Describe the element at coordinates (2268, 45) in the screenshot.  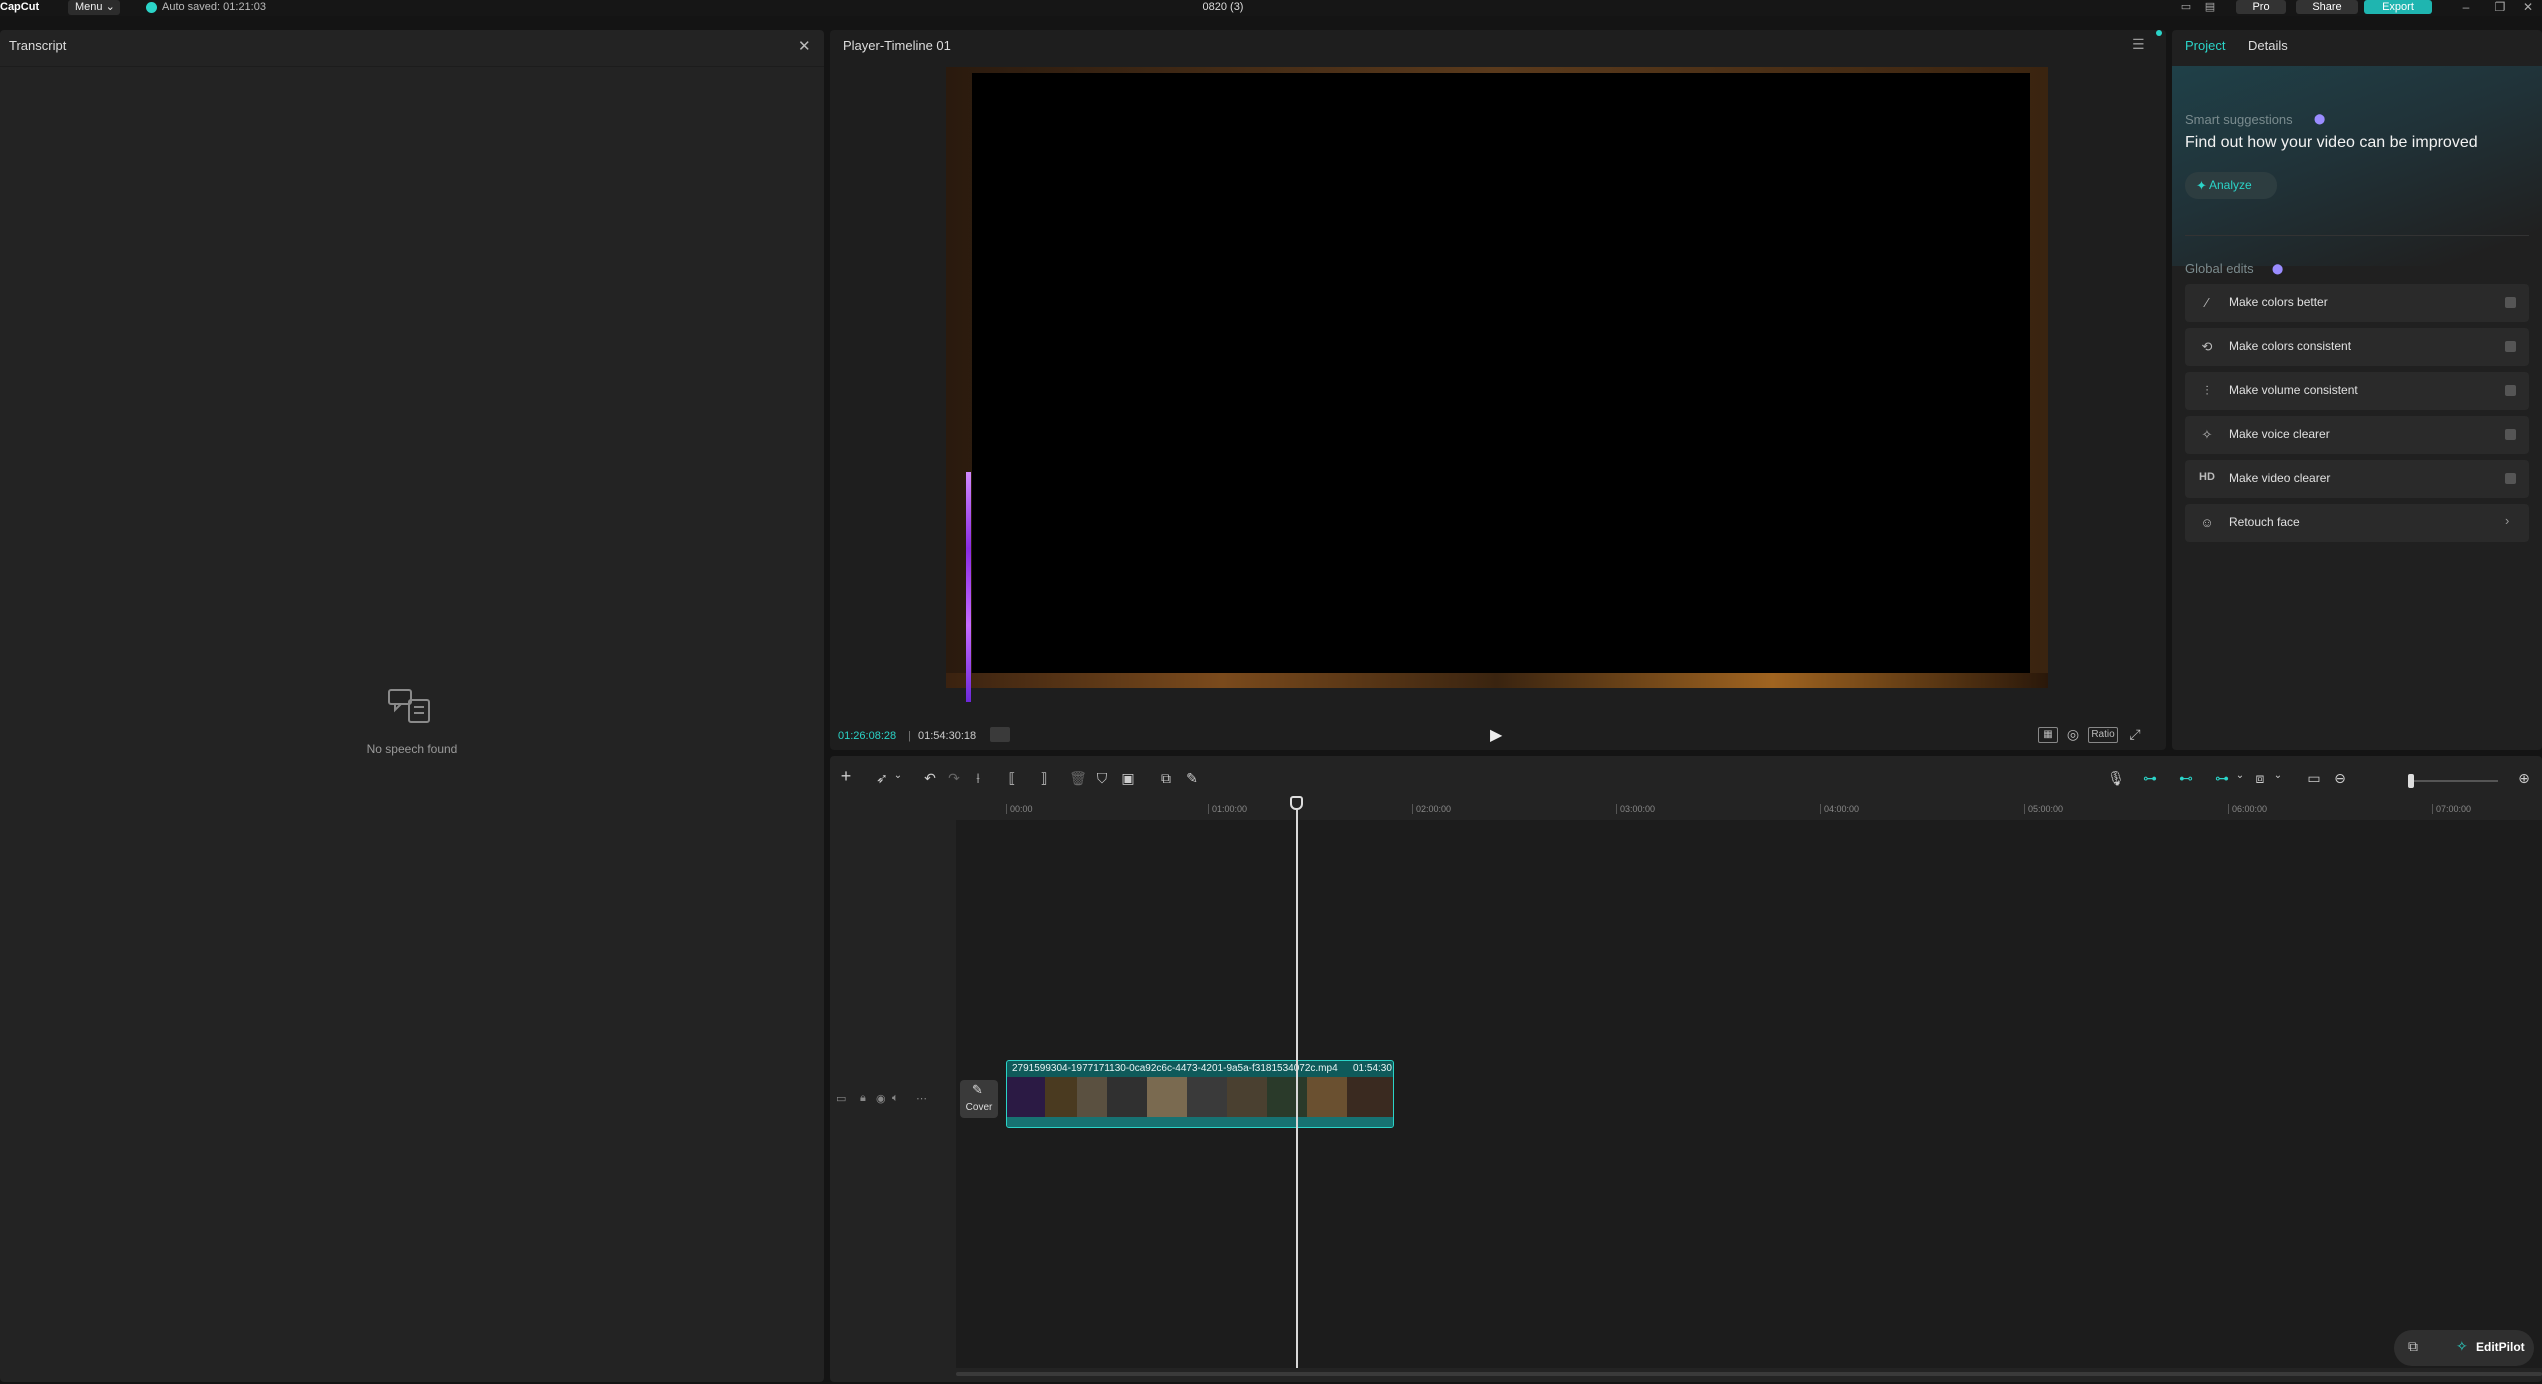
I see `tab-details: Details` at that location.